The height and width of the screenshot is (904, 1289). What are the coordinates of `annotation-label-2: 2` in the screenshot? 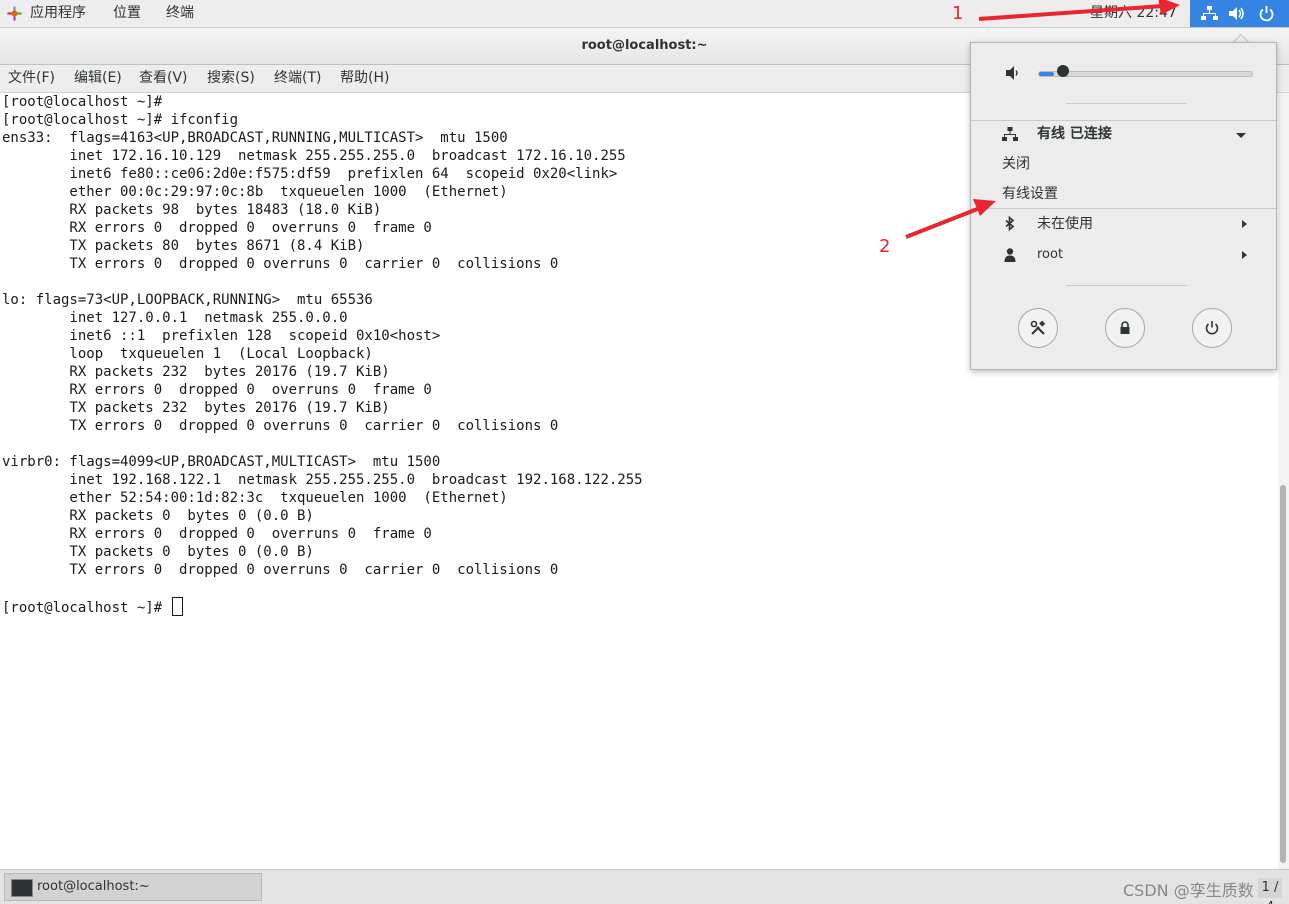 It's located at (885, 246).